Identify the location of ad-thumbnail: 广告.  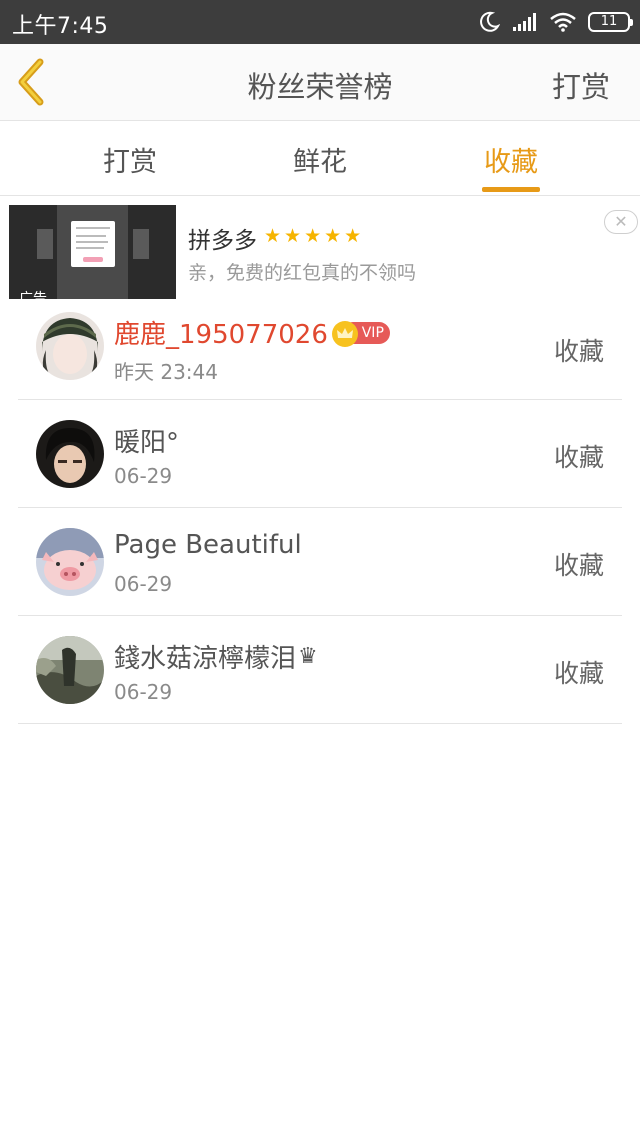
(92, 252).